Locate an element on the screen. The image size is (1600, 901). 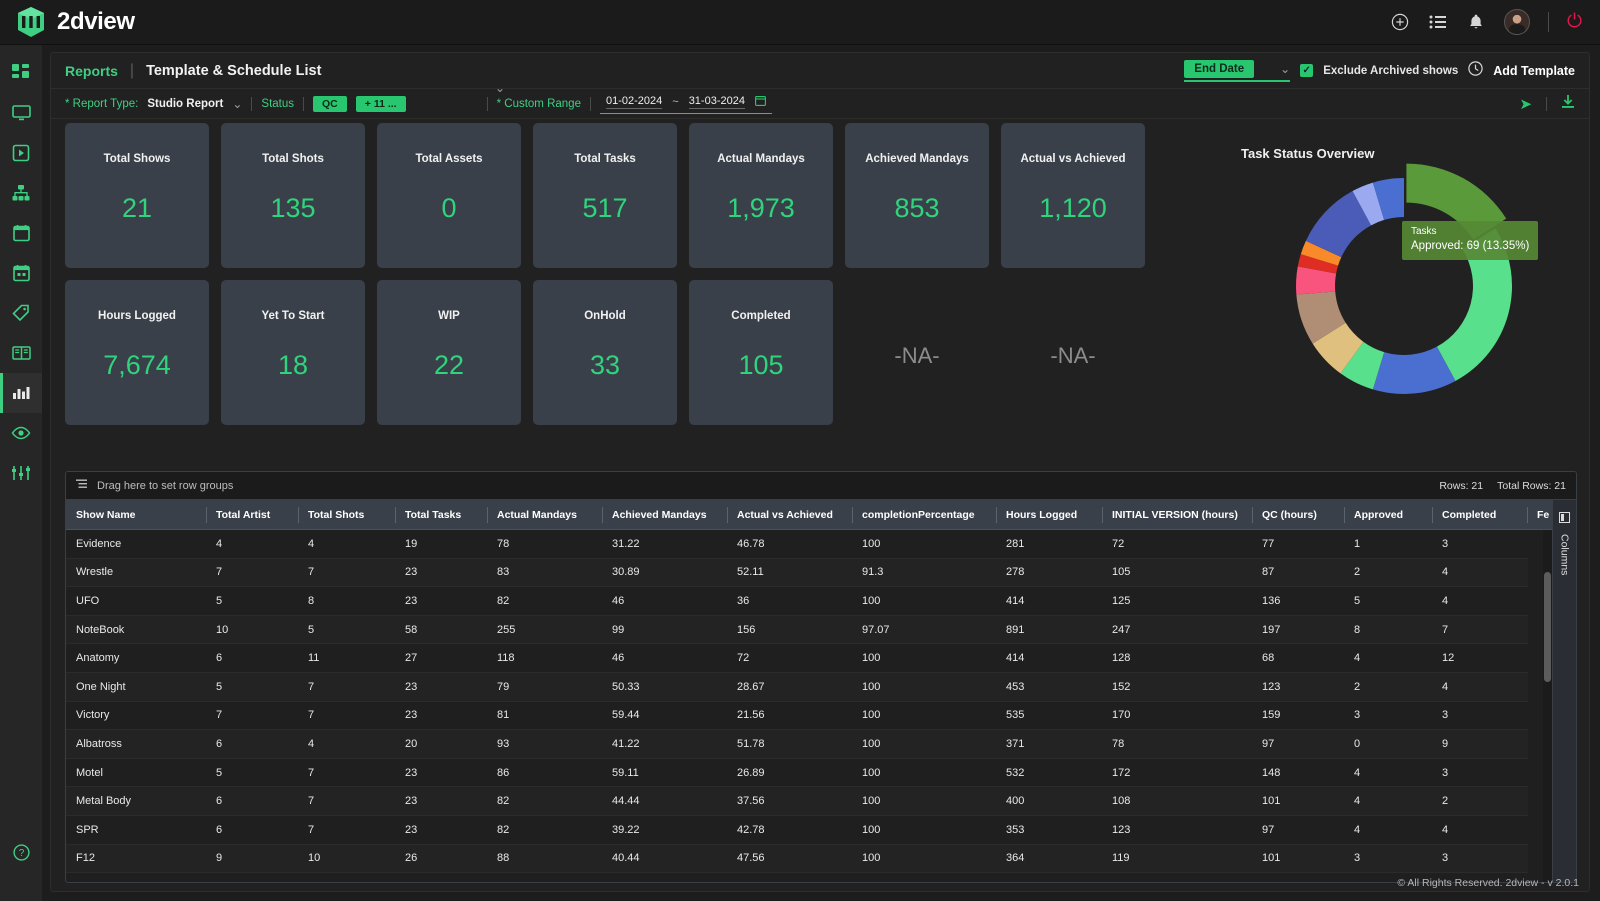
column-header: Total Tasks is located at coordinates (441, 515).